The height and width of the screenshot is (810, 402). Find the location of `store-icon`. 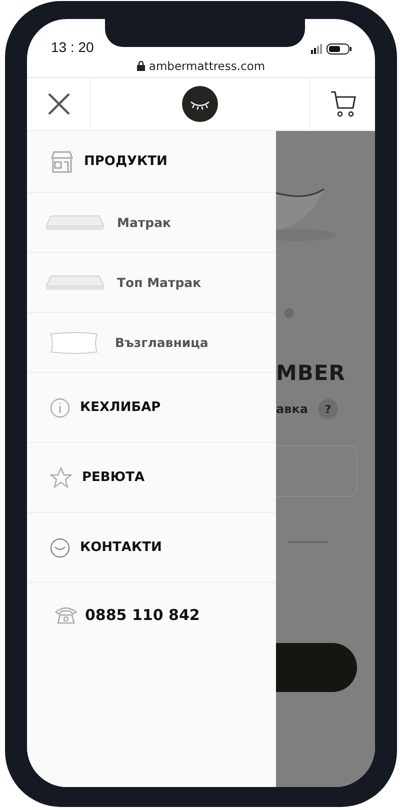

store-icon is located at coordinates (62, 161).